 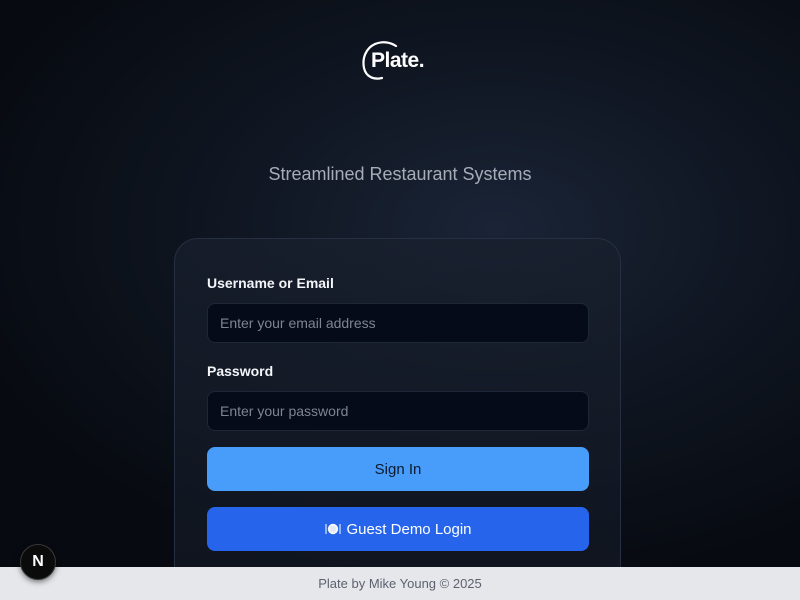 I want to click on username-input, so click(x=398, y=323).